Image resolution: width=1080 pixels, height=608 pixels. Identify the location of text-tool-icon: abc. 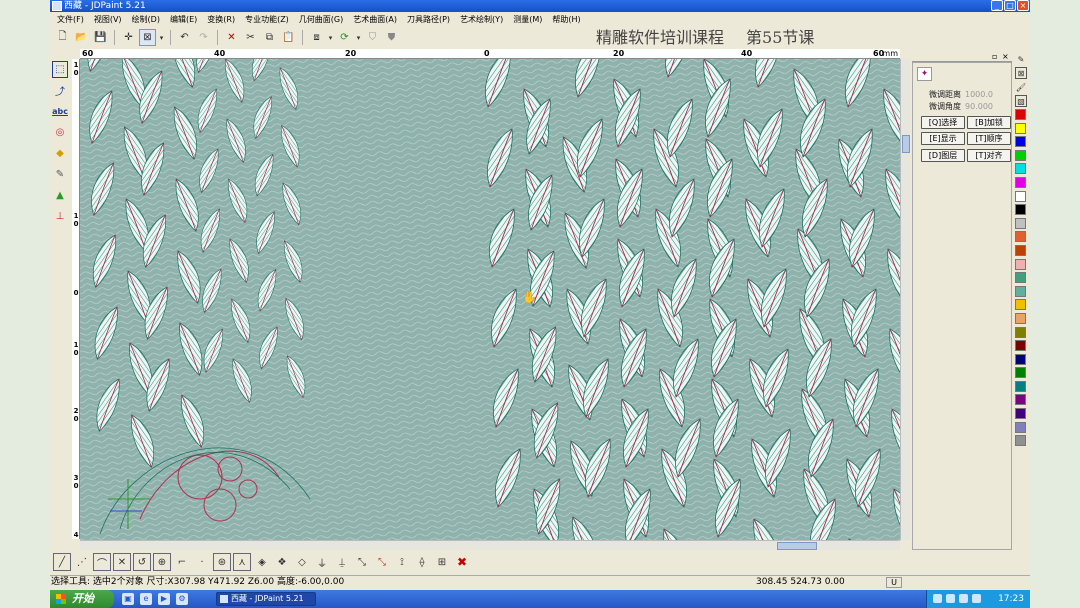
(60, 111).